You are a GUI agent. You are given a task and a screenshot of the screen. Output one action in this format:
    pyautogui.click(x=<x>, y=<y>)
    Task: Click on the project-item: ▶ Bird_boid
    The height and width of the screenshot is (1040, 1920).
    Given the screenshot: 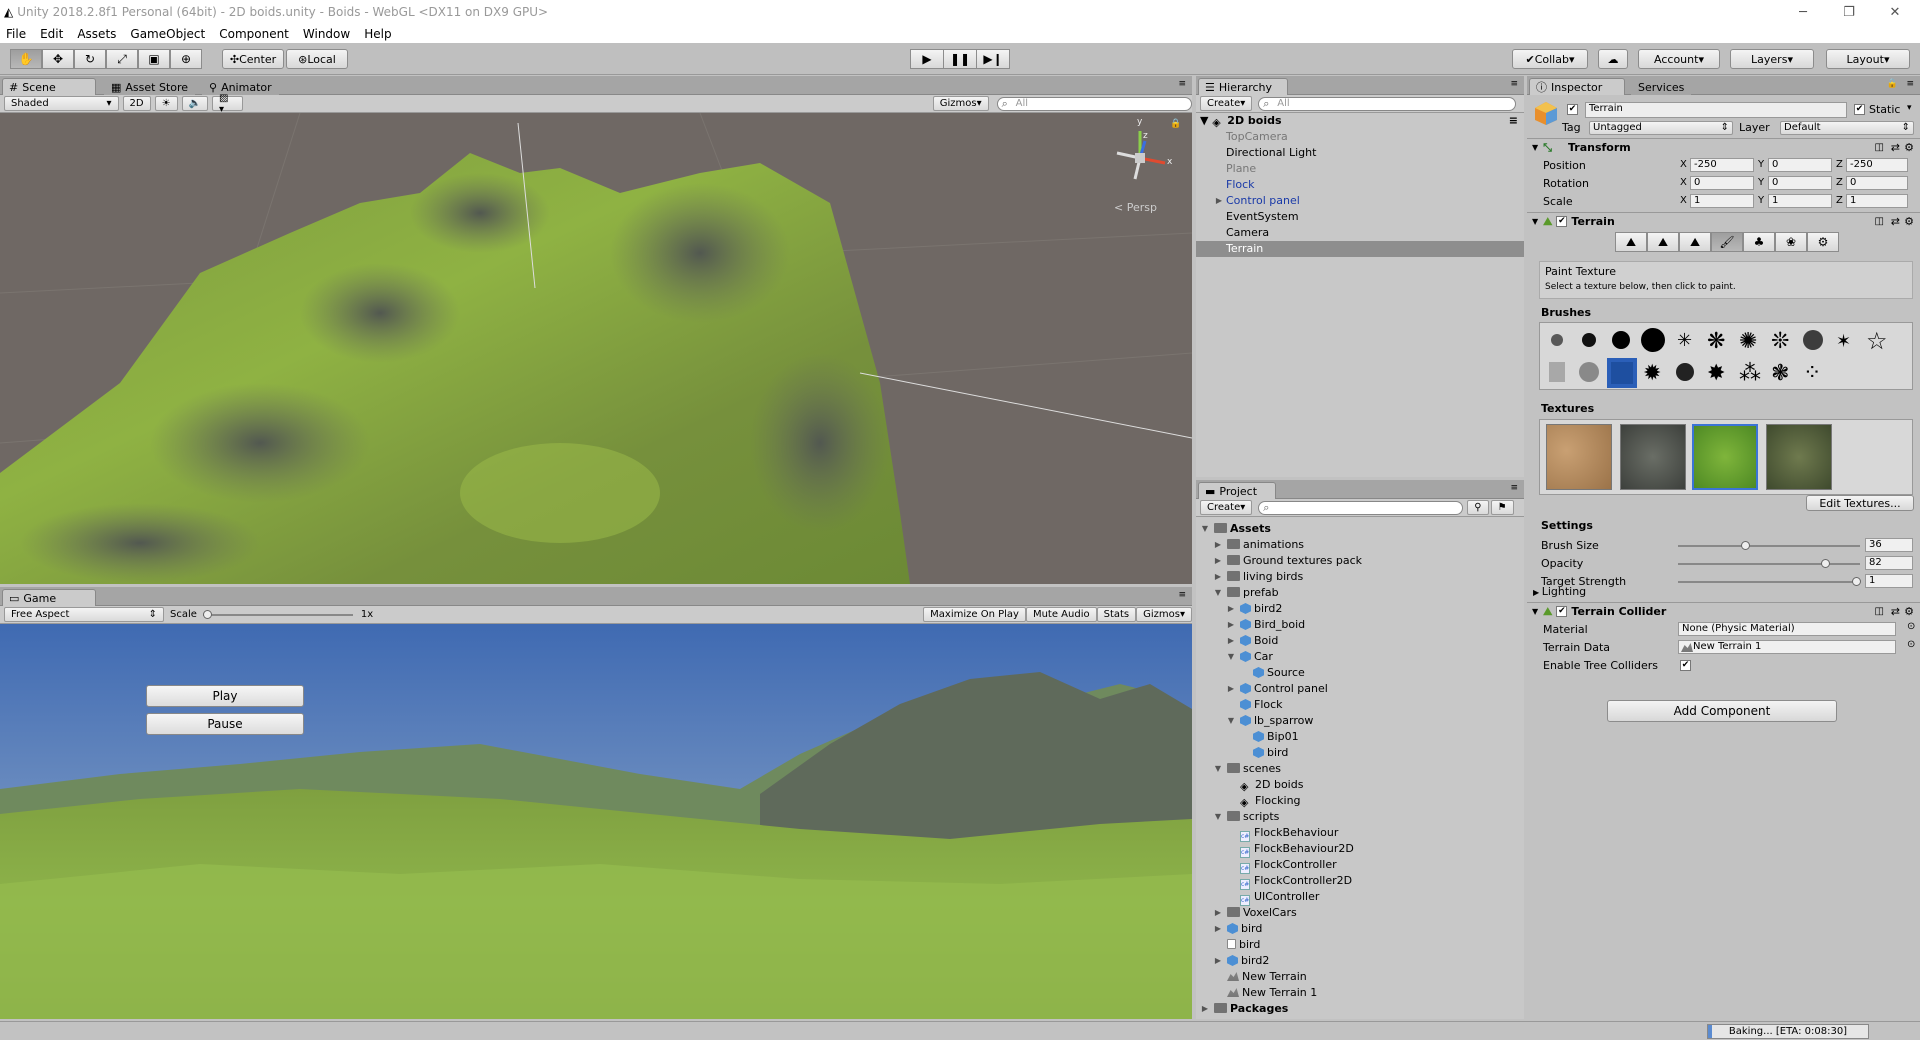 What is the action you would take?
    pyautogui.click(x=1360, y=625)
    